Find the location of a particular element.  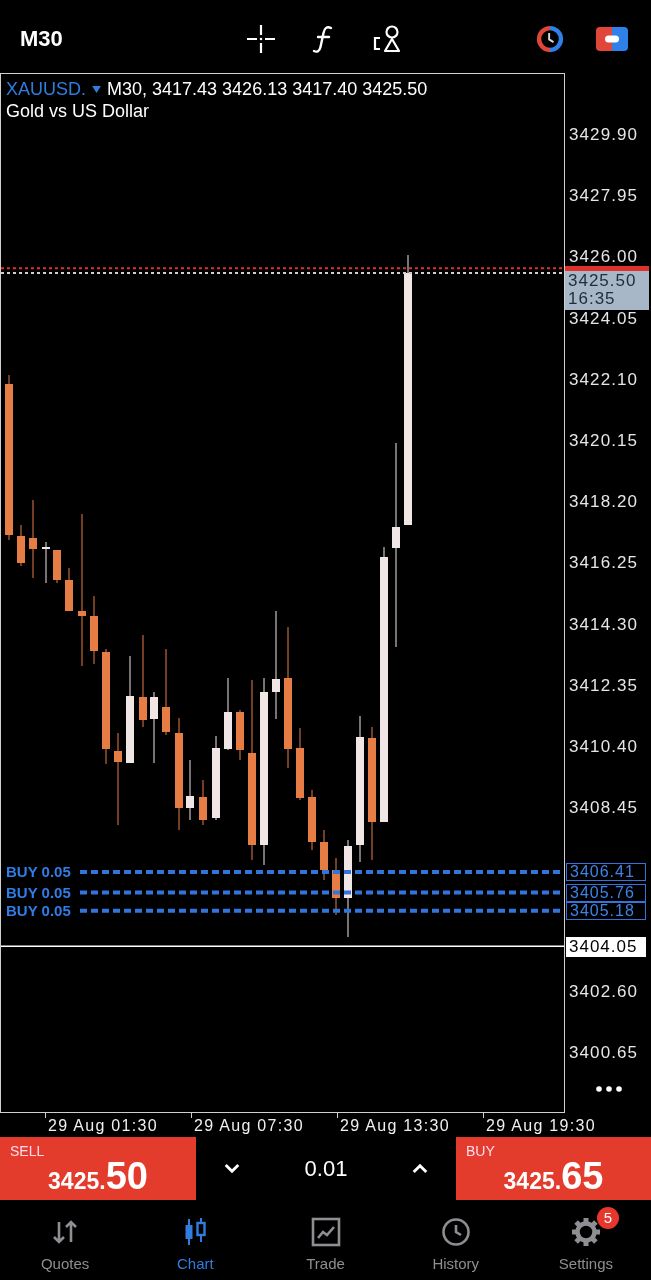

time-axis-label: 29 Aug 13:30 is located at coordinates (395, 1125).